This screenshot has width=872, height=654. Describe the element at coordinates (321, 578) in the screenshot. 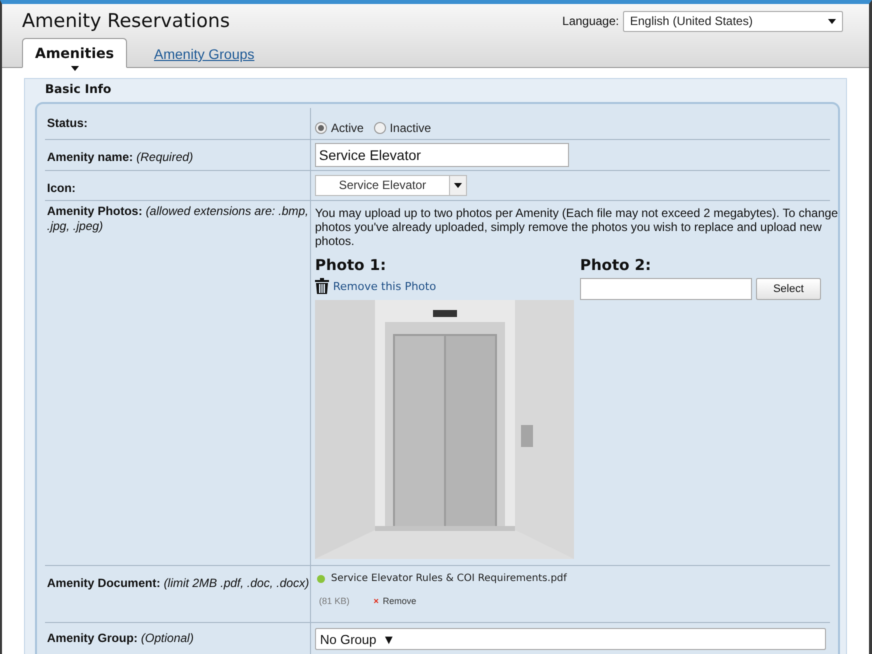

I see `status-dot` at that location.